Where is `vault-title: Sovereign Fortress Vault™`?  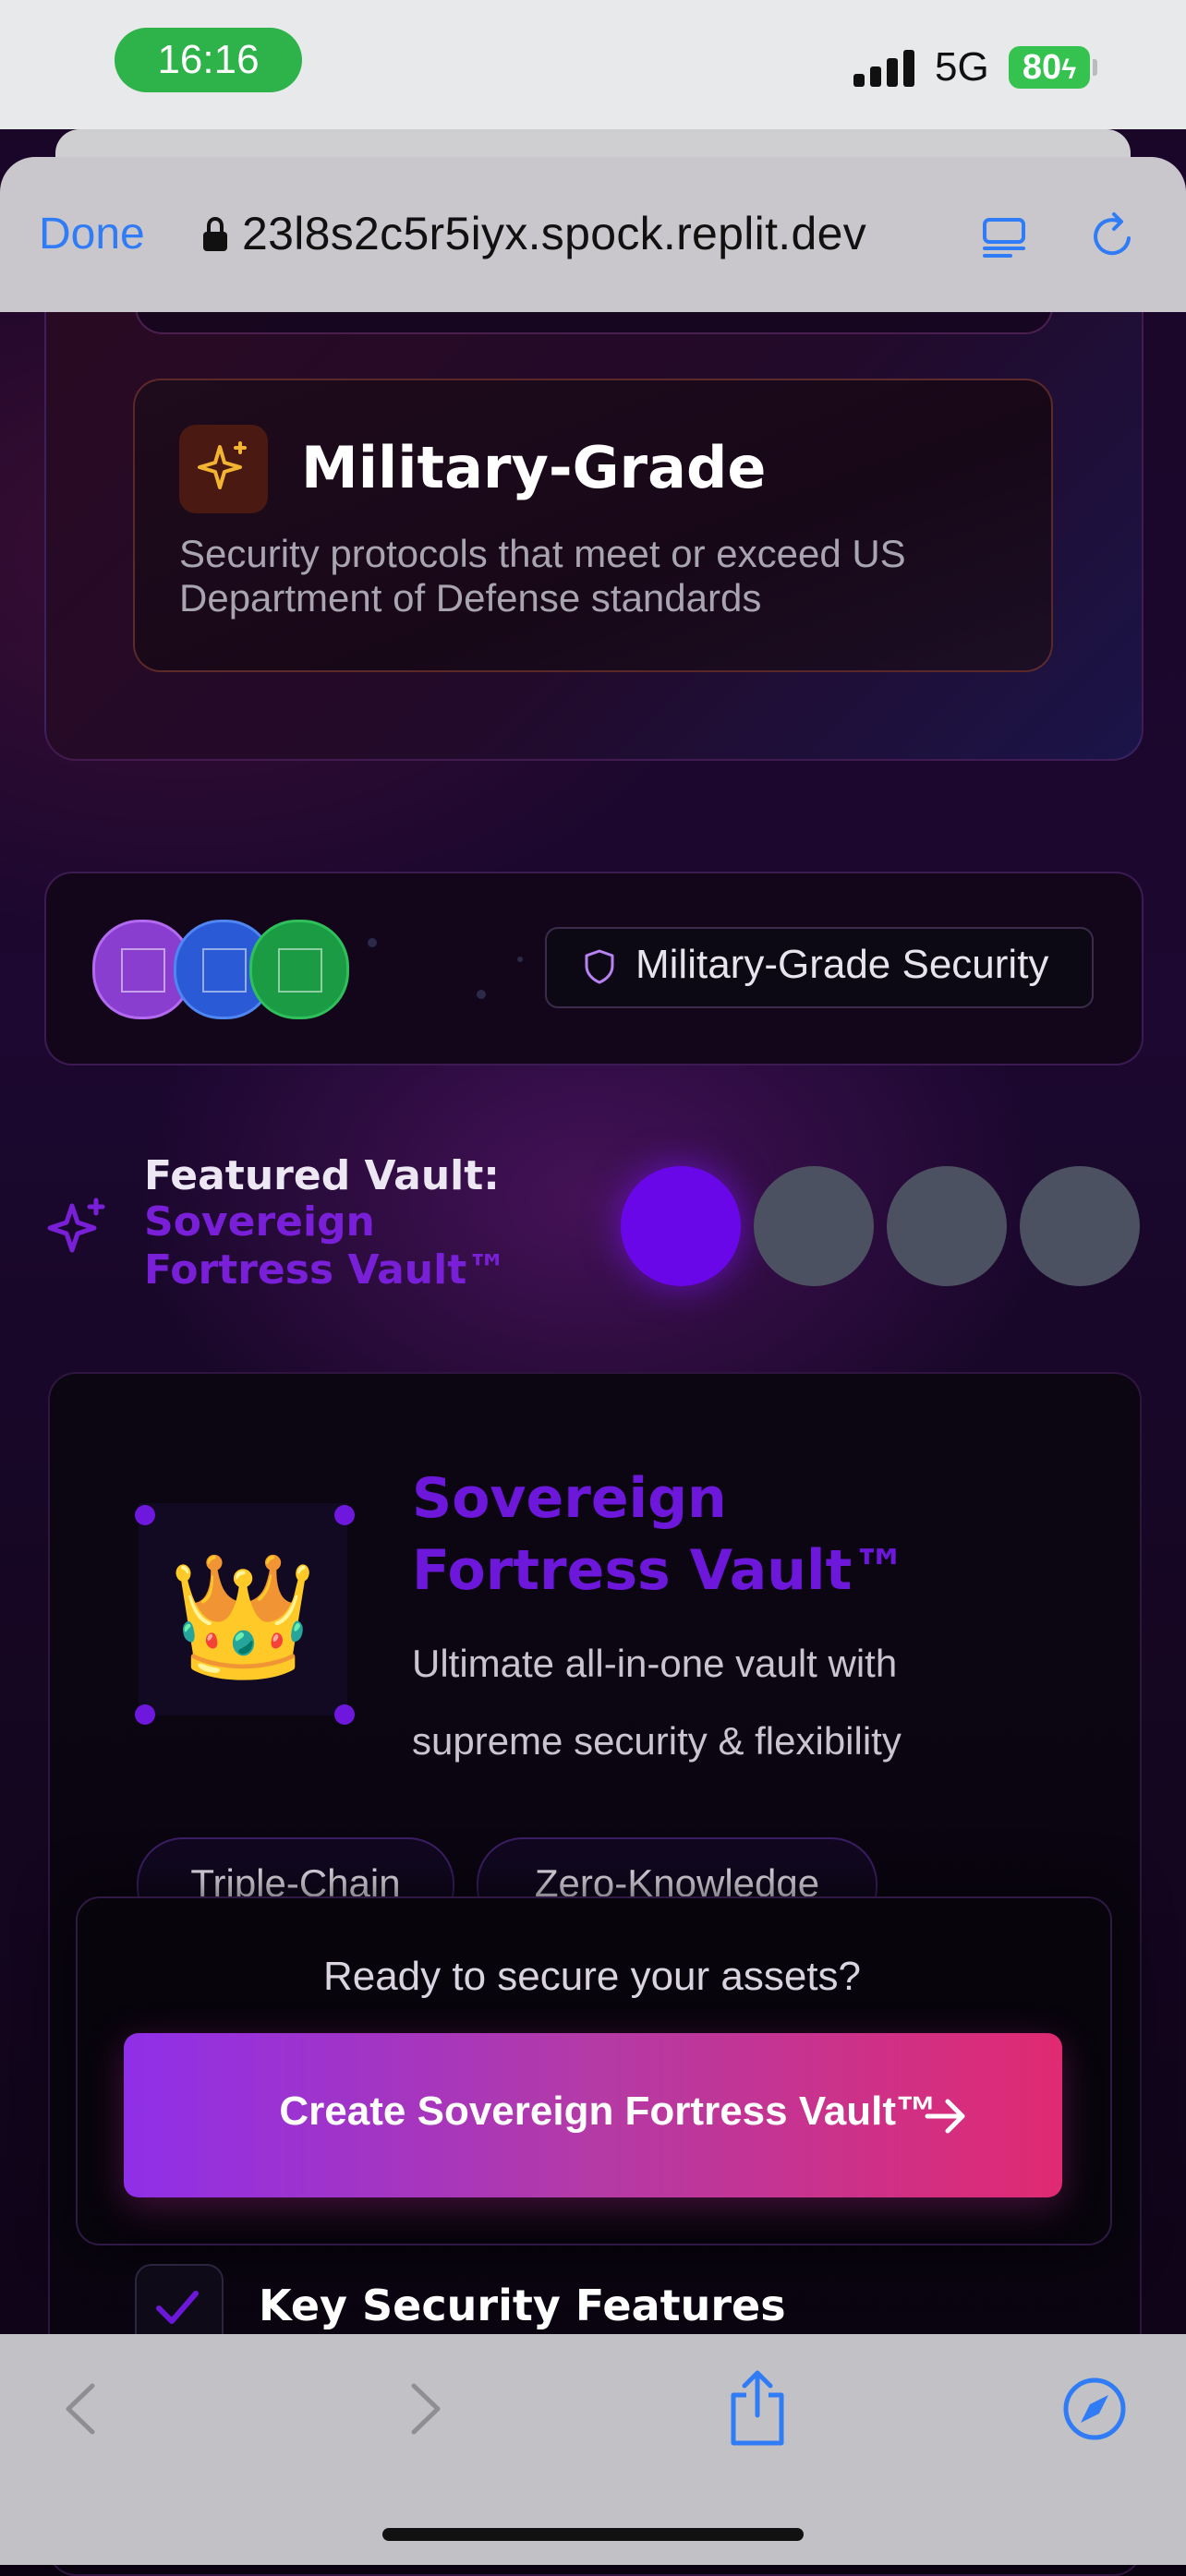 vault-title: Sovereign Fortress Vault™ is located at coordinates (660, 1534).